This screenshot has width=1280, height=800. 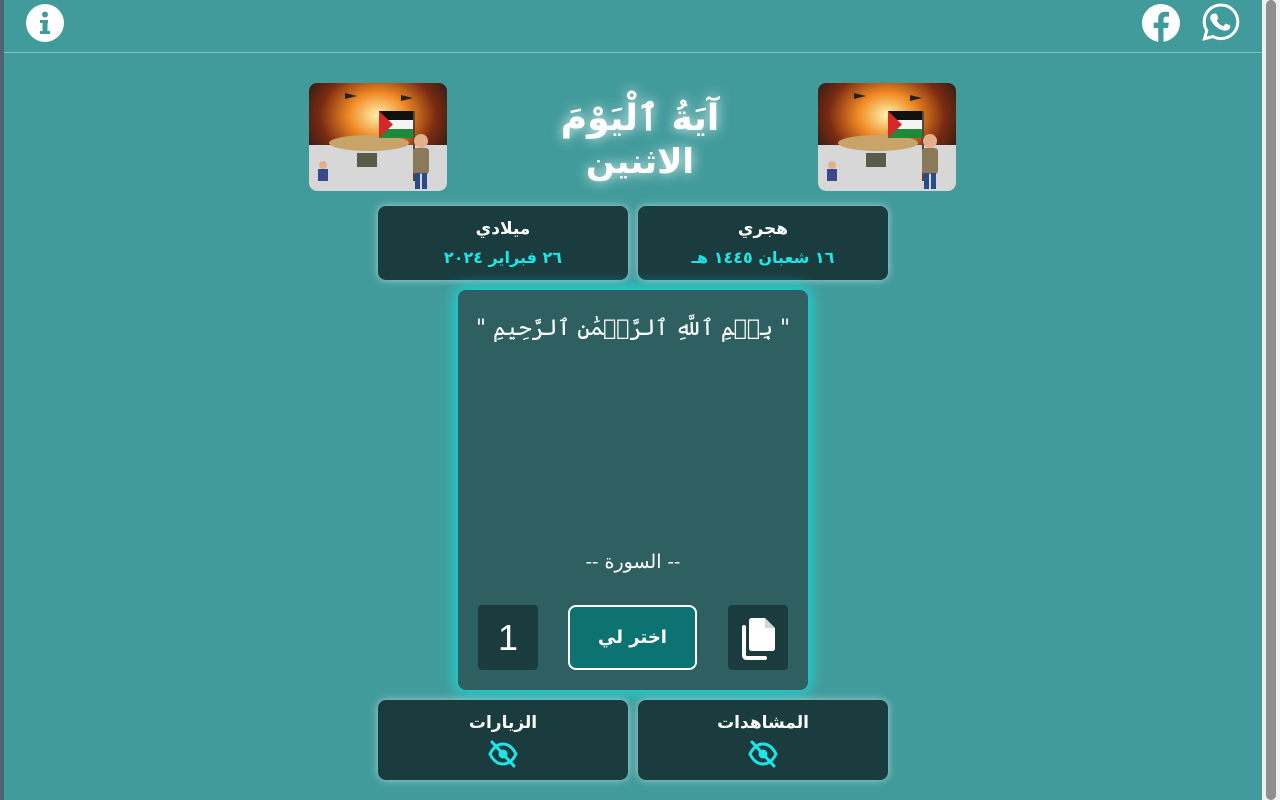 I want to click on info-icon, so click(x=45, y=23).